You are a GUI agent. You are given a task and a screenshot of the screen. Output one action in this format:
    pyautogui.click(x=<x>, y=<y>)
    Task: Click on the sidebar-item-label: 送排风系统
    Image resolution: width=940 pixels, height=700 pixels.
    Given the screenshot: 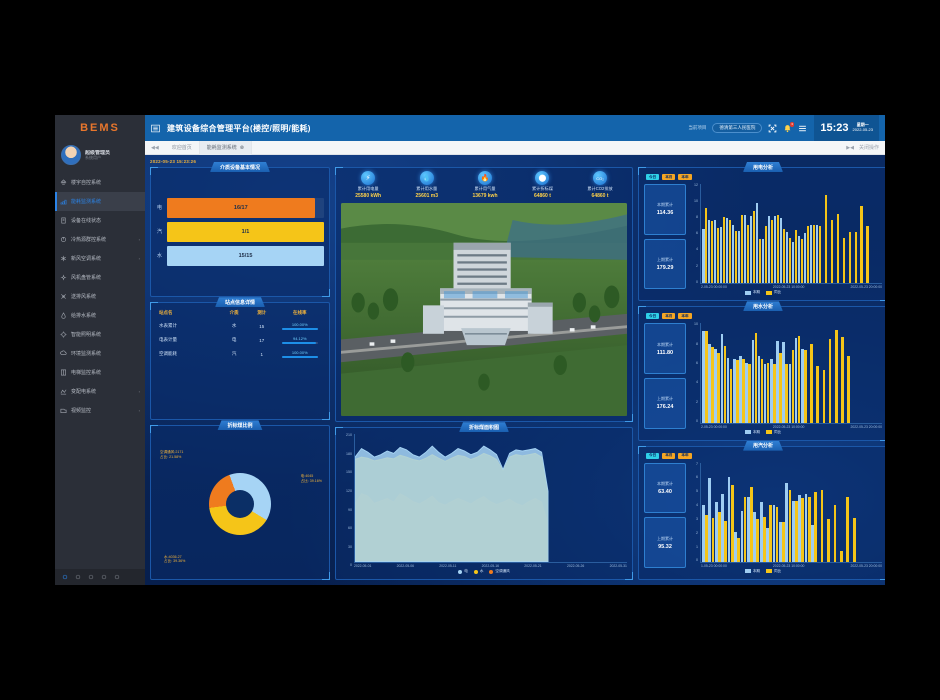 What is the action you would take?
    pyautogui.click(x=84, y=297)
    